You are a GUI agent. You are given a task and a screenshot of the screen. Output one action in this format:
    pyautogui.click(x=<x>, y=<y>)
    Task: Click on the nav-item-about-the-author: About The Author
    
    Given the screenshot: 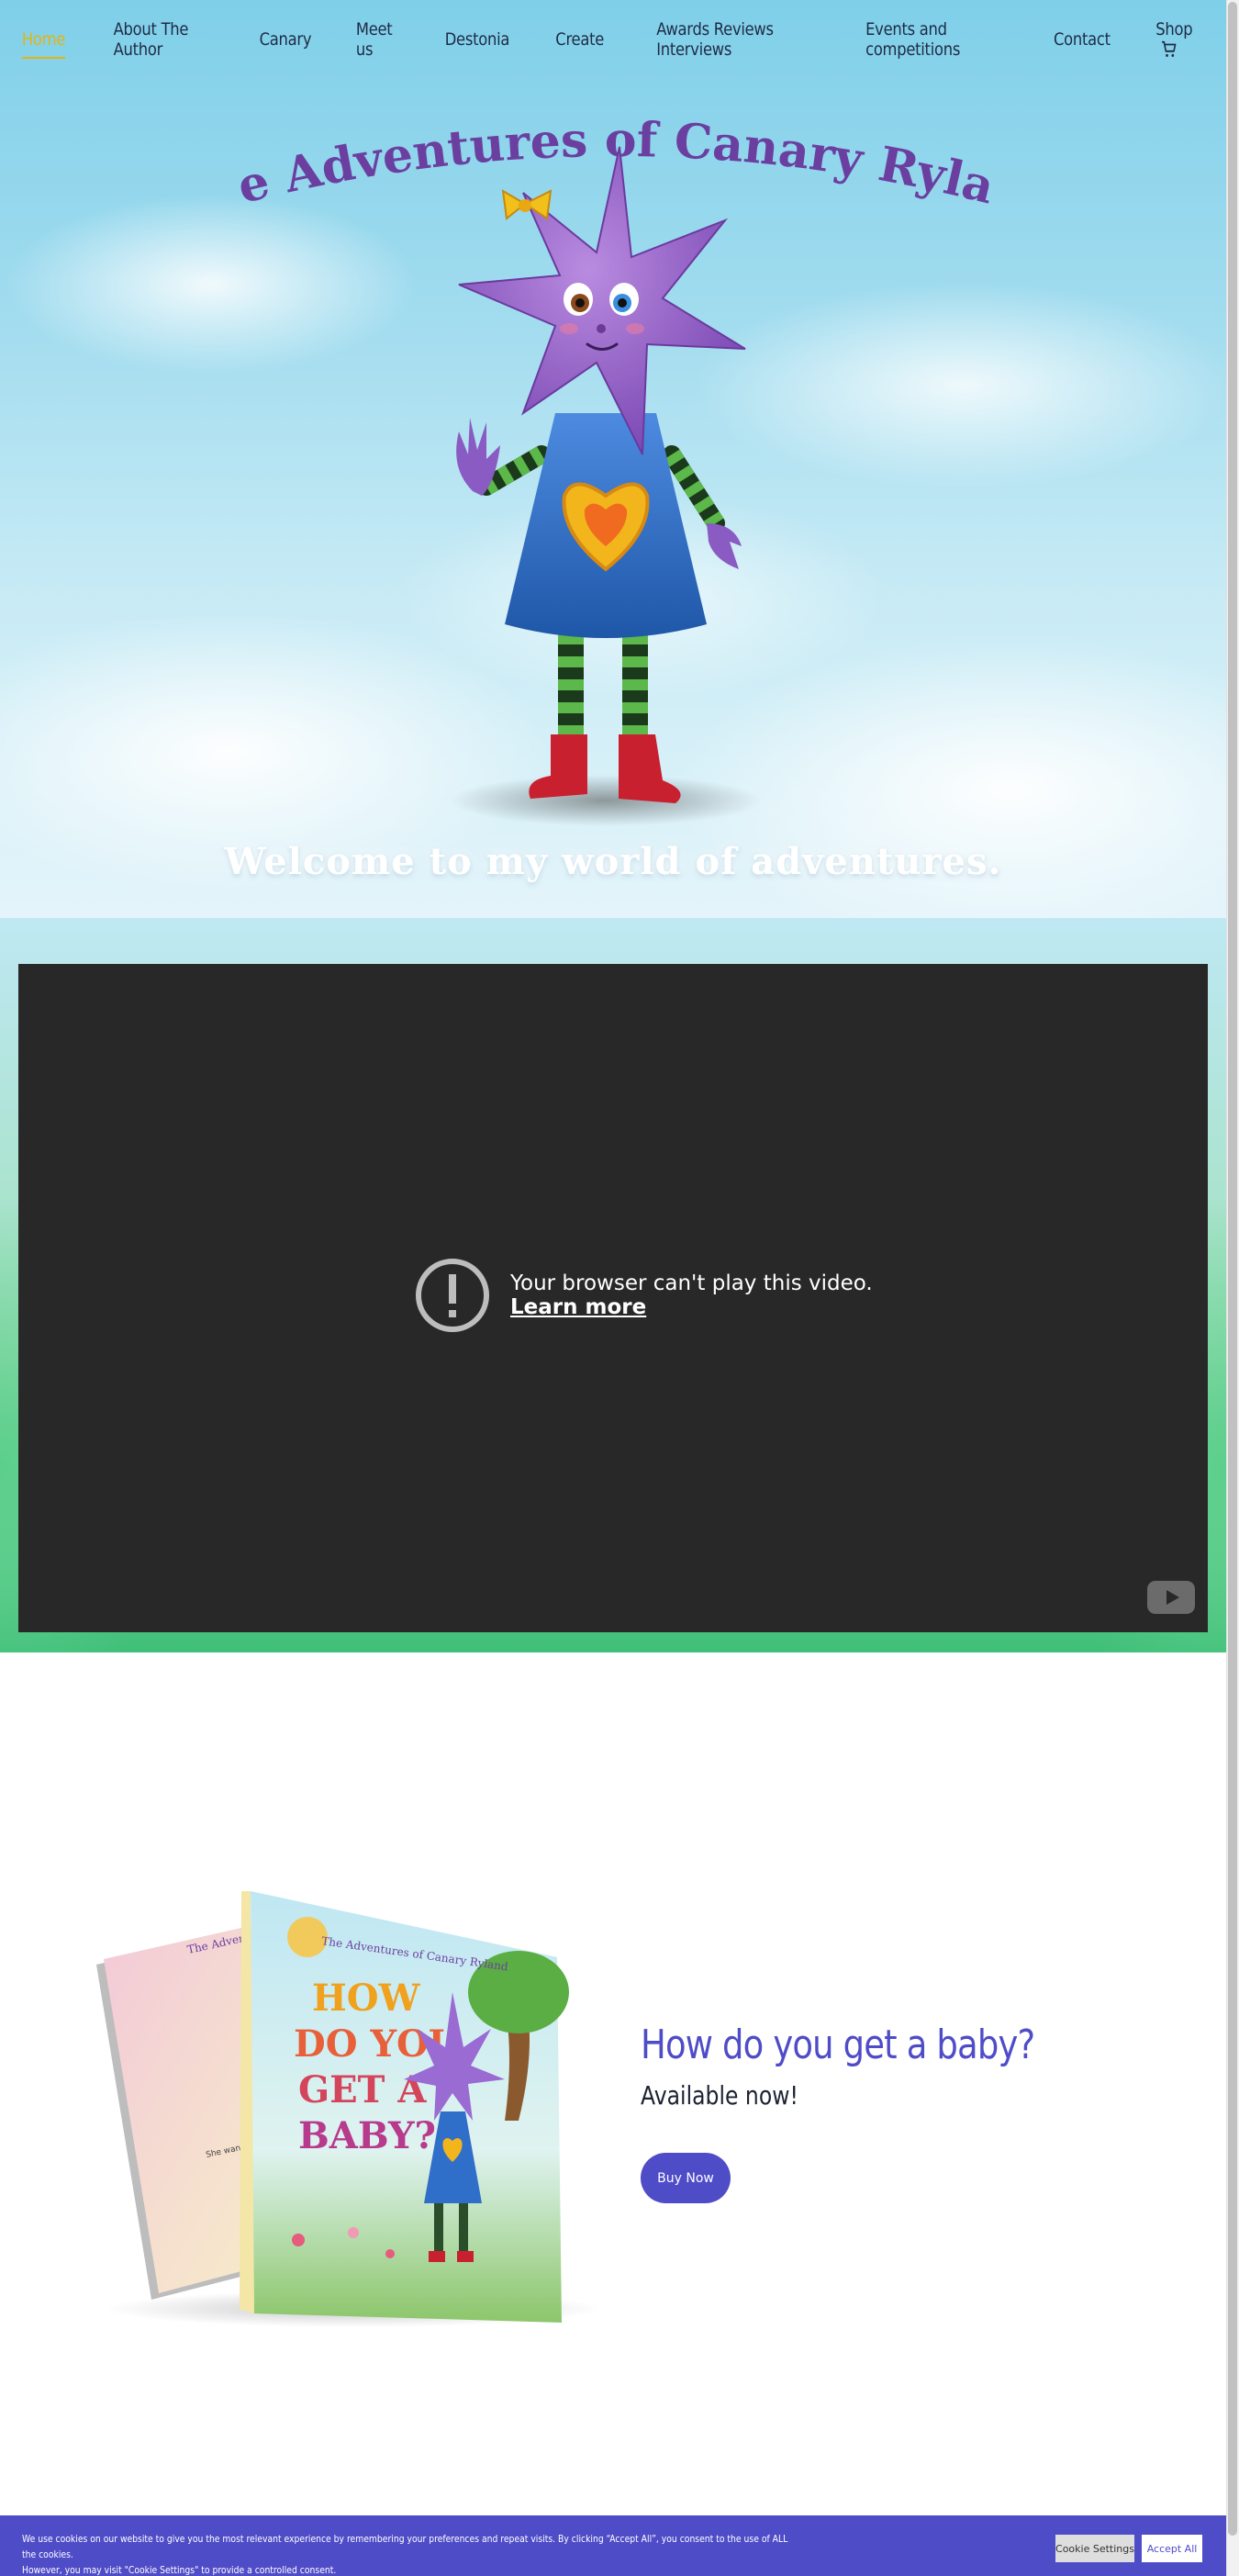 What is the action you would take?
    pyautogui.click(x=161, y=39)
    